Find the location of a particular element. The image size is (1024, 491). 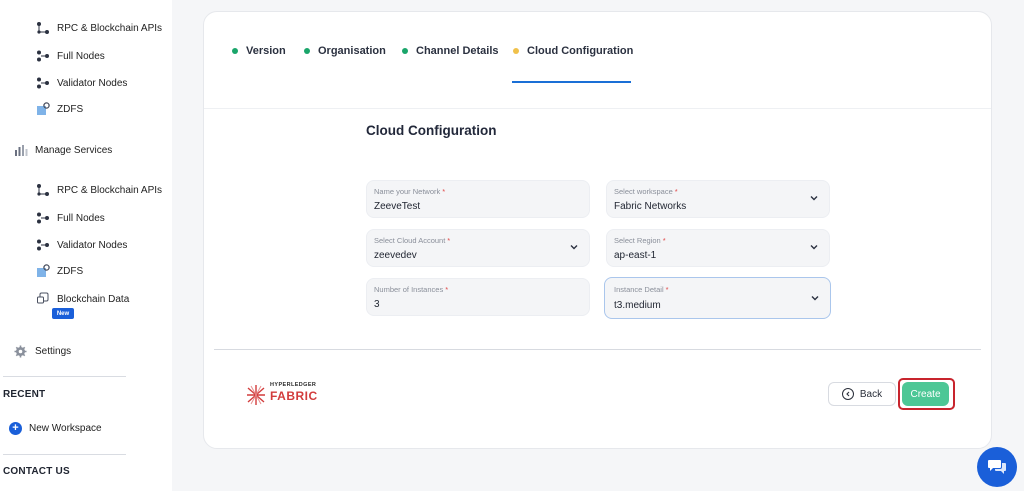

field-label: Name your Network * is located at coordinates (410, 191).